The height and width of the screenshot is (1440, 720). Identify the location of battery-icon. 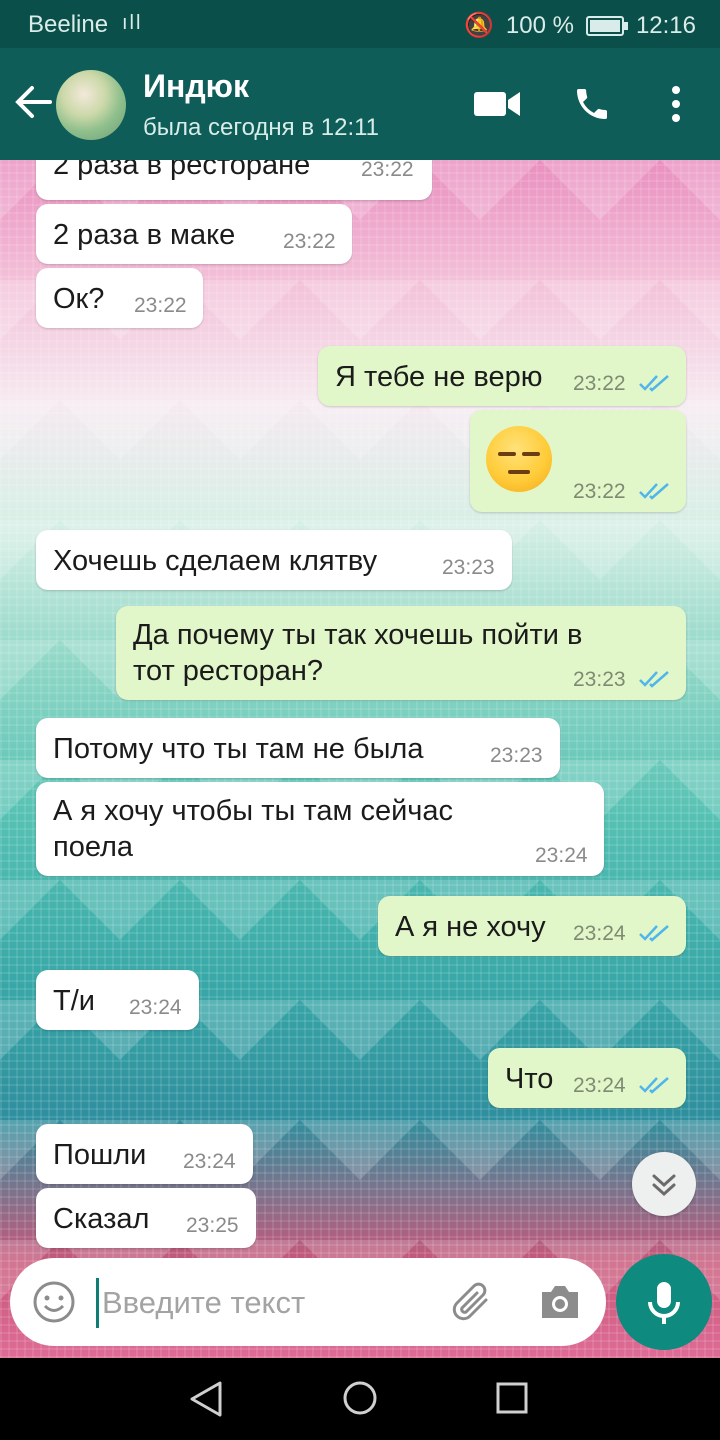
(606, 25).